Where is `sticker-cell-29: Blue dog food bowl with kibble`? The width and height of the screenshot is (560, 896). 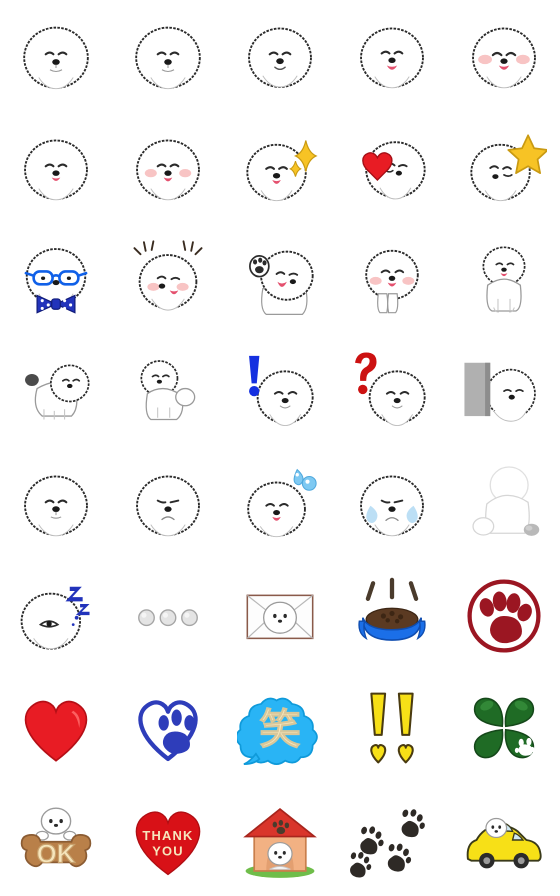
sticker-cell-29: Blue dog food bowl with kibble is located at coordinates (392, 616).